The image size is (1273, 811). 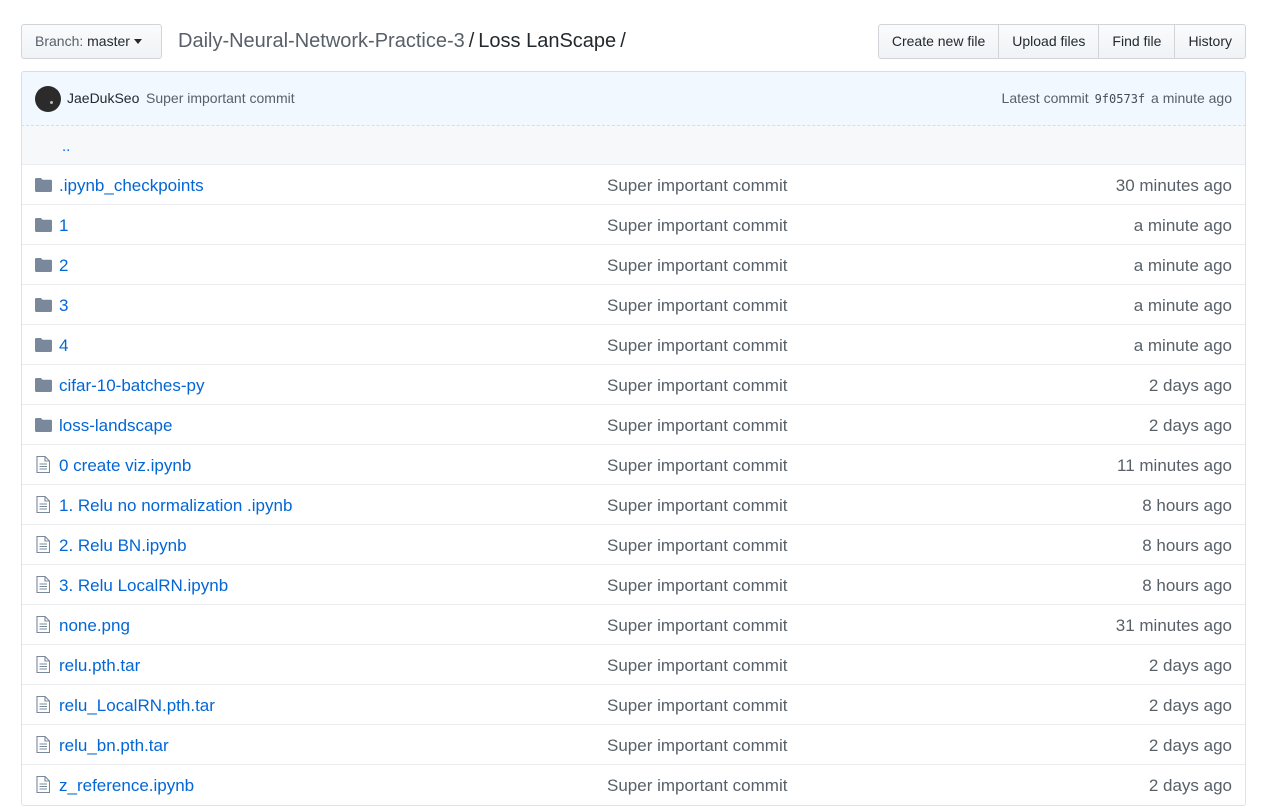 I want to click on branch-select-button: Branch: master, so click(x=91, y=41).